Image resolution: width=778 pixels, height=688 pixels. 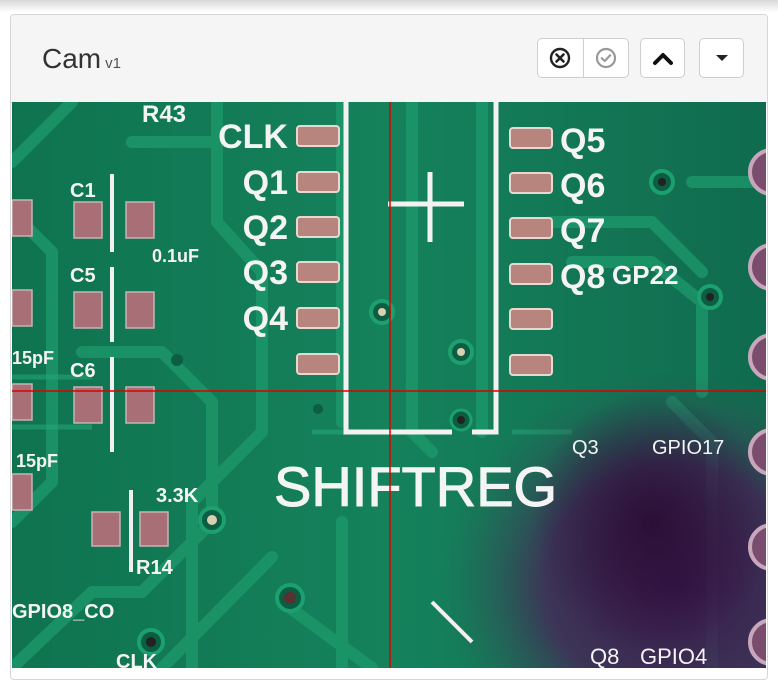 I want to click on silk-gpio8: GPIO8_CO, so click(x=63, y=612).